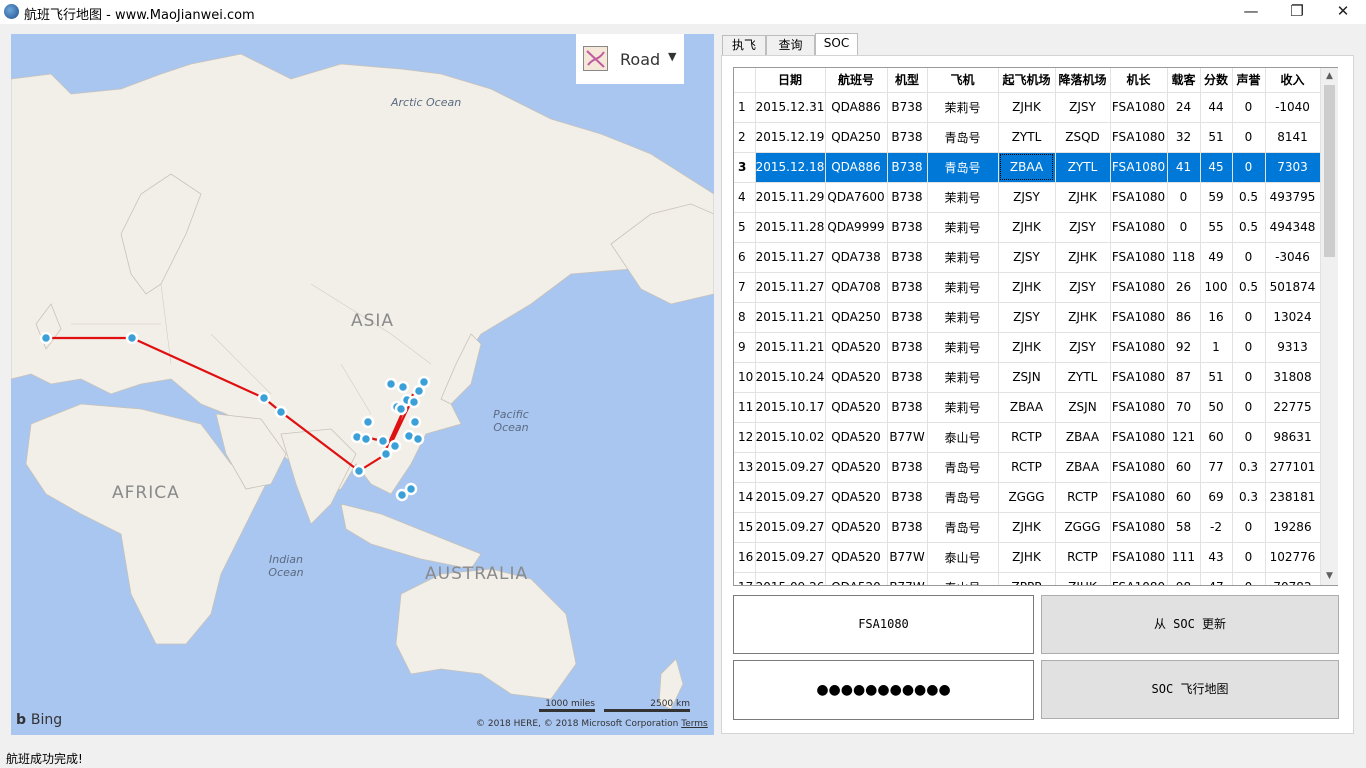 This screenshot has height=768, width=1366. Describe the element at coordinates (1293, 137) in the screenshot. I see `table-cell: 8141` at that location.